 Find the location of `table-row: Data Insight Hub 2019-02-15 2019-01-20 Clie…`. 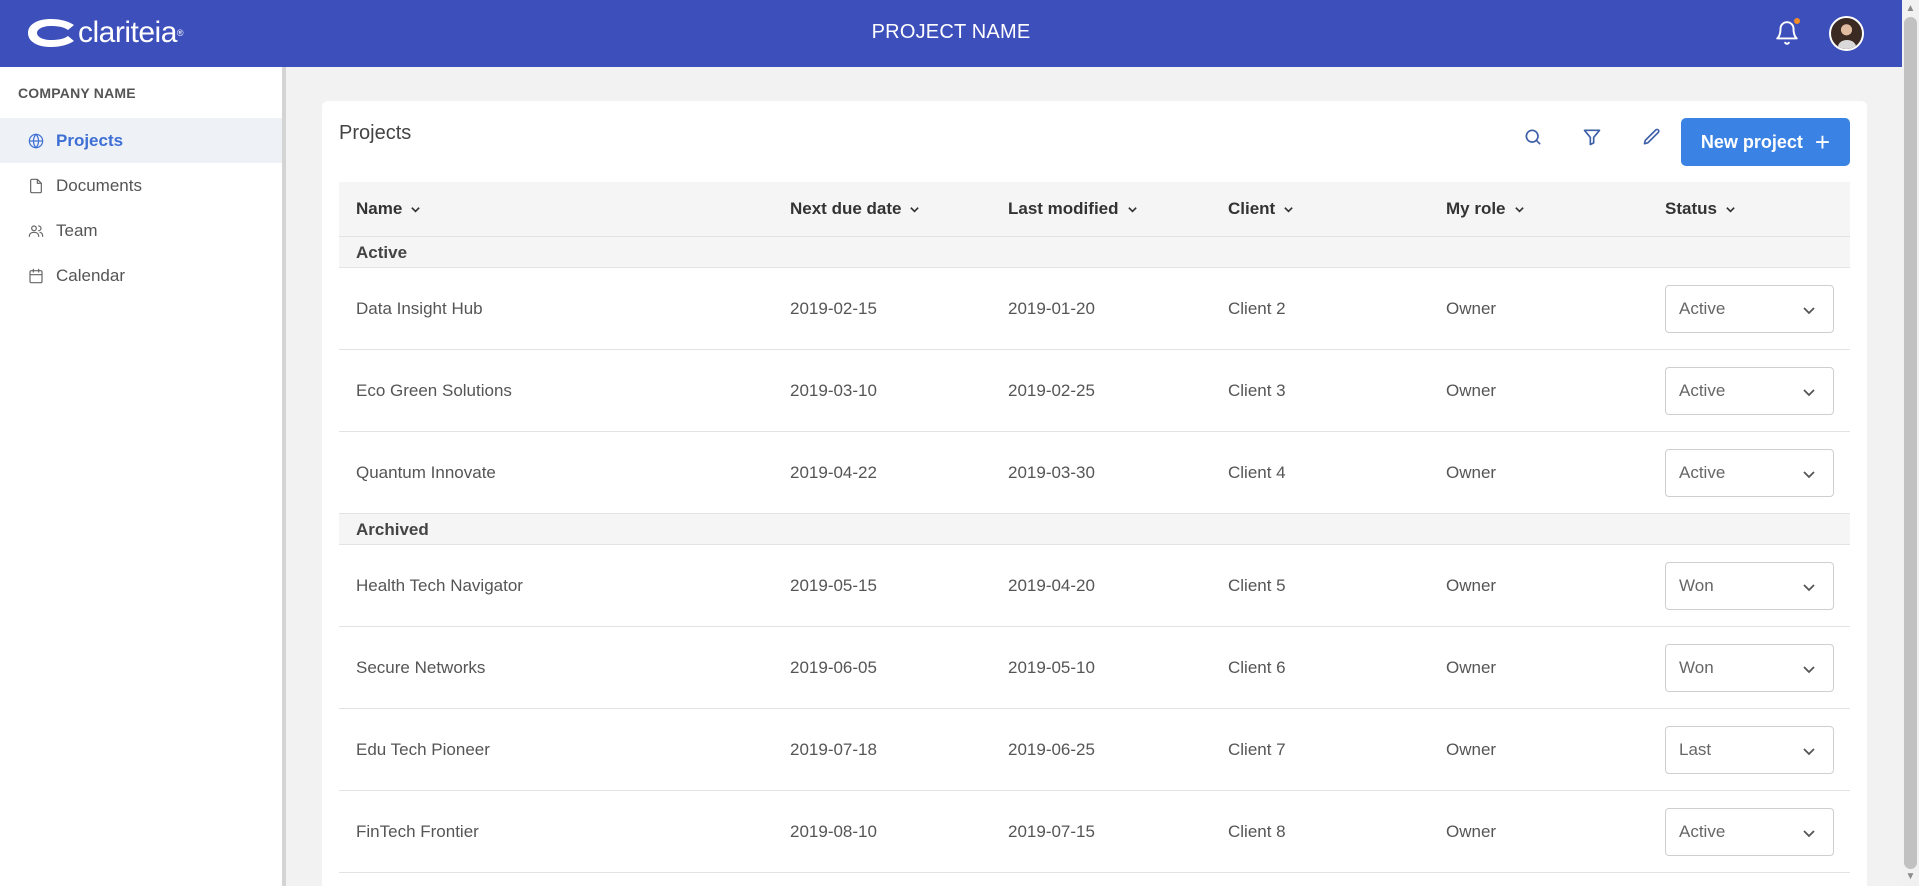

table-row: Data Insight Hub 2019-02-15 2019-01-20 Clie… is located at coordinates (1094, 309).